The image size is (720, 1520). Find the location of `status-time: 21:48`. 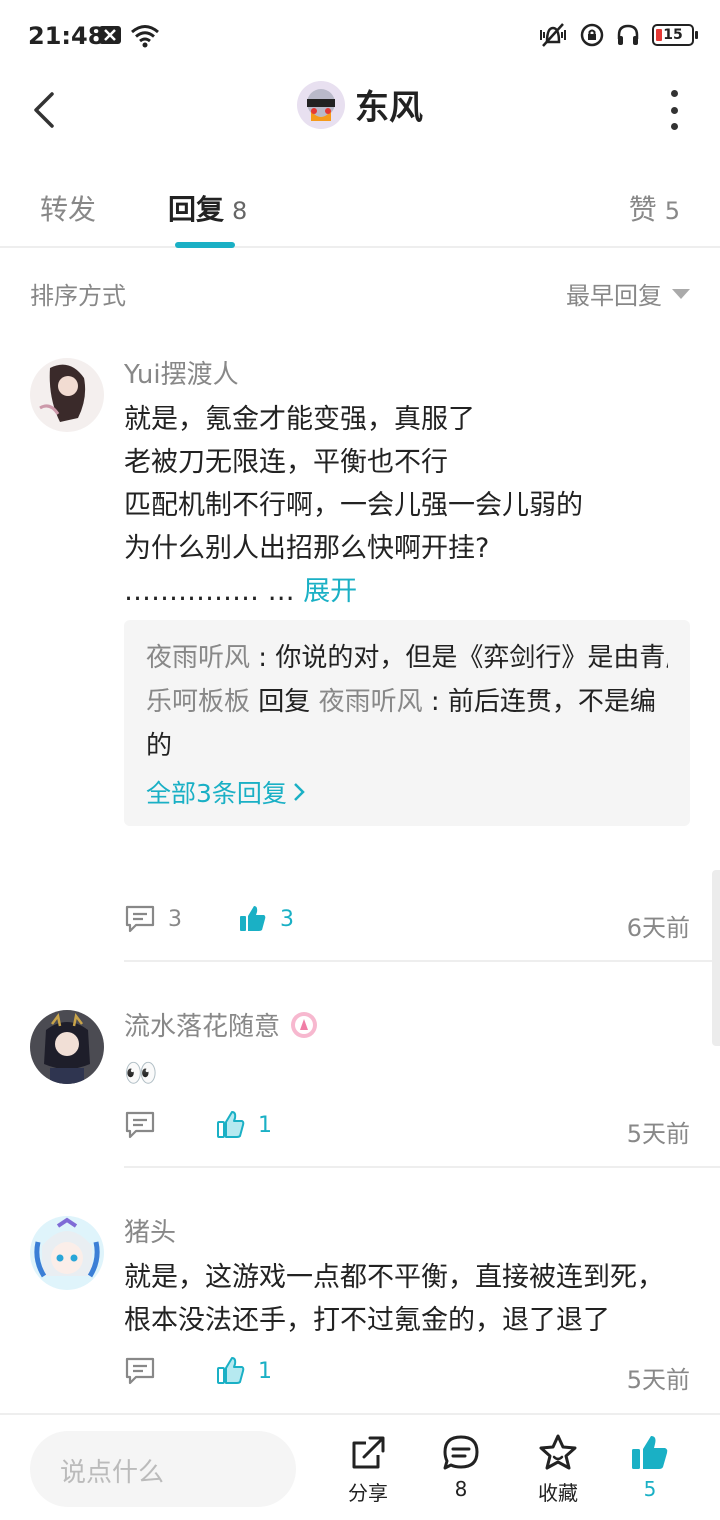

status-time: 21:48 is located at coordinates (66, 36).